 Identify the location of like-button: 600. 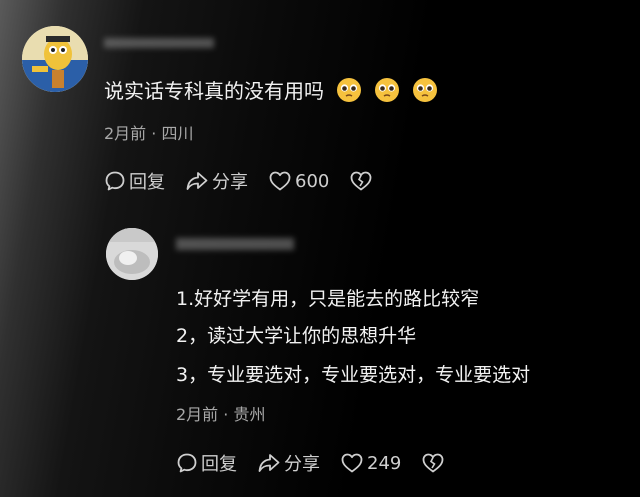
(298, 181).